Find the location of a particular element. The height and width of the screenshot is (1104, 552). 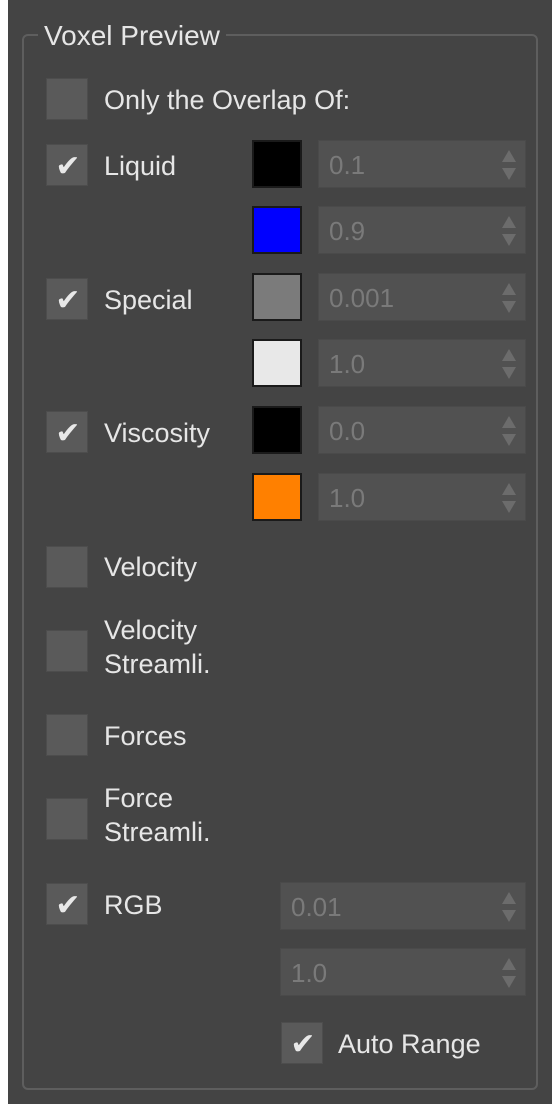

liquid-low-spinner: 0.1 is located at coordinates (422, 164).